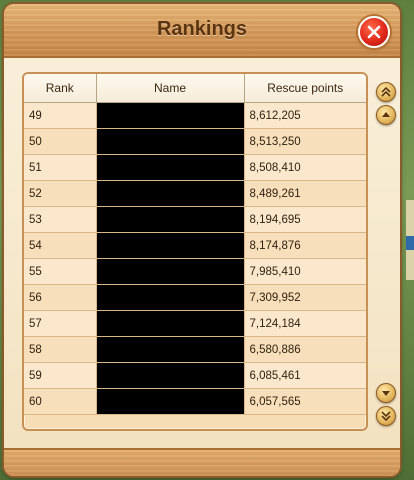  I want to click on dialog-title-bar: Rankings, so click(202, 31).